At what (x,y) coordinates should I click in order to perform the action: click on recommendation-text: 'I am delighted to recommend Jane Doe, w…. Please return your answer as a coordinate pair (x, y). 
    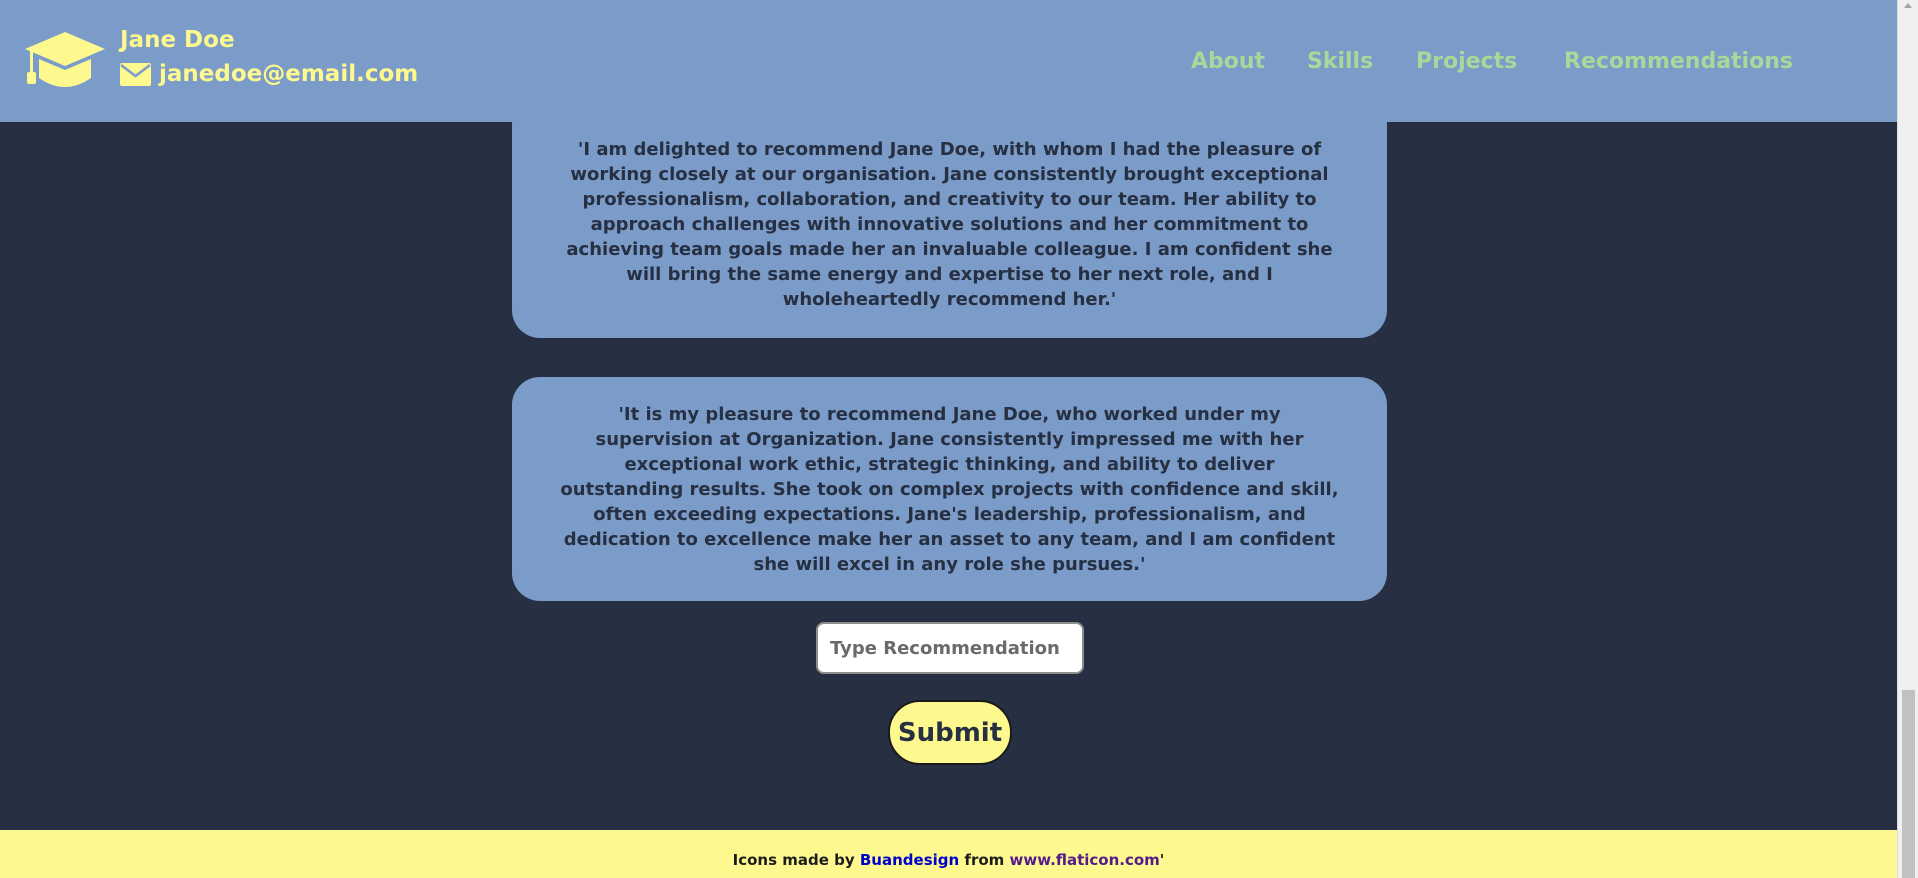
    Looking at the image, I should click on (949, 224).